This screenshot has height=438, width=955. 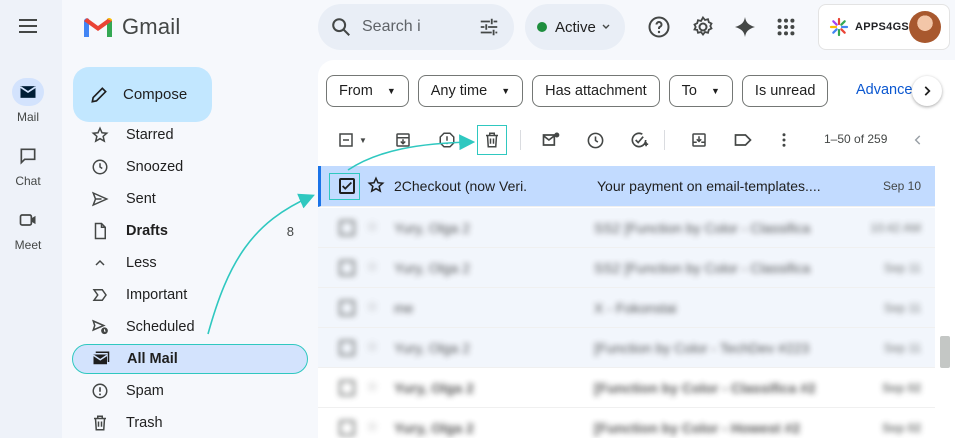 What do you see at coordinates (745, 27) in the screenshot?
I see `gemini-sparkle-icon` at bounding box center [745, 27].